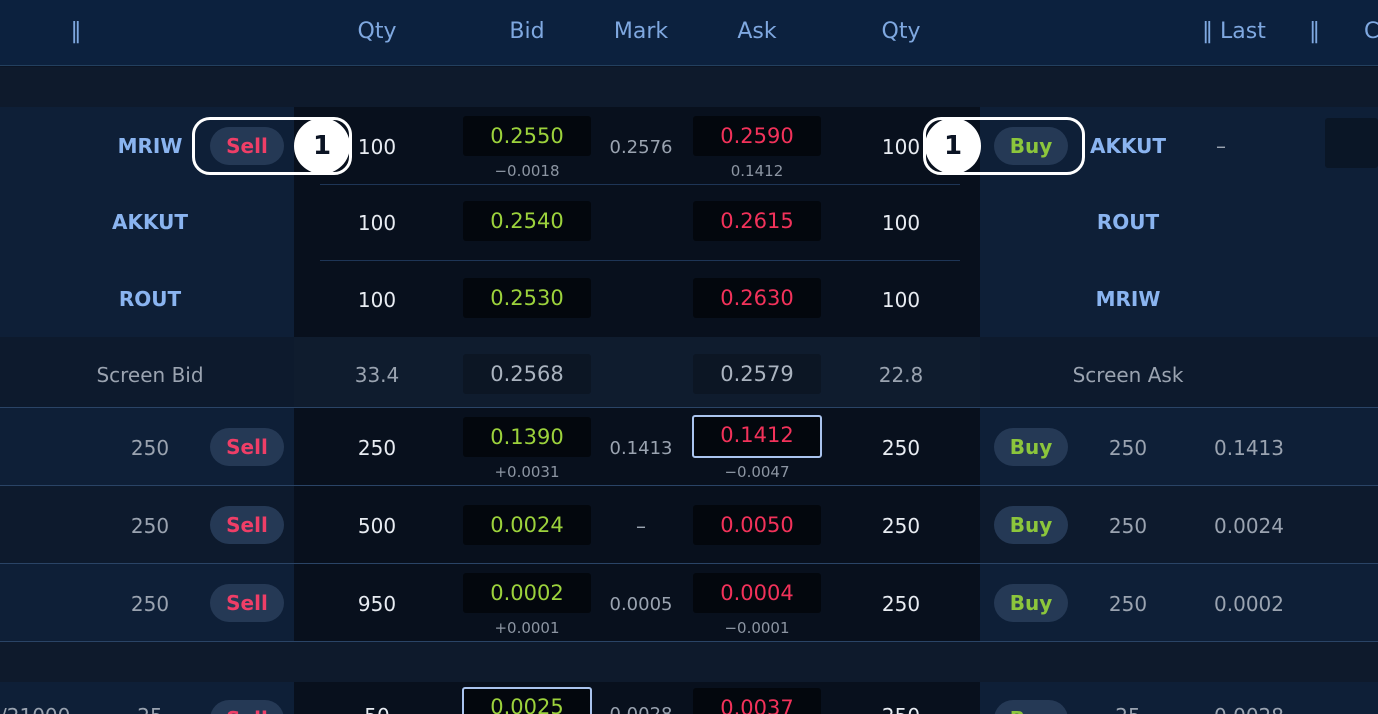  What do you see at coordinates (756, 33) in the screenshot?
I see `header-ask: Ask` at bounding box center [756, 33].